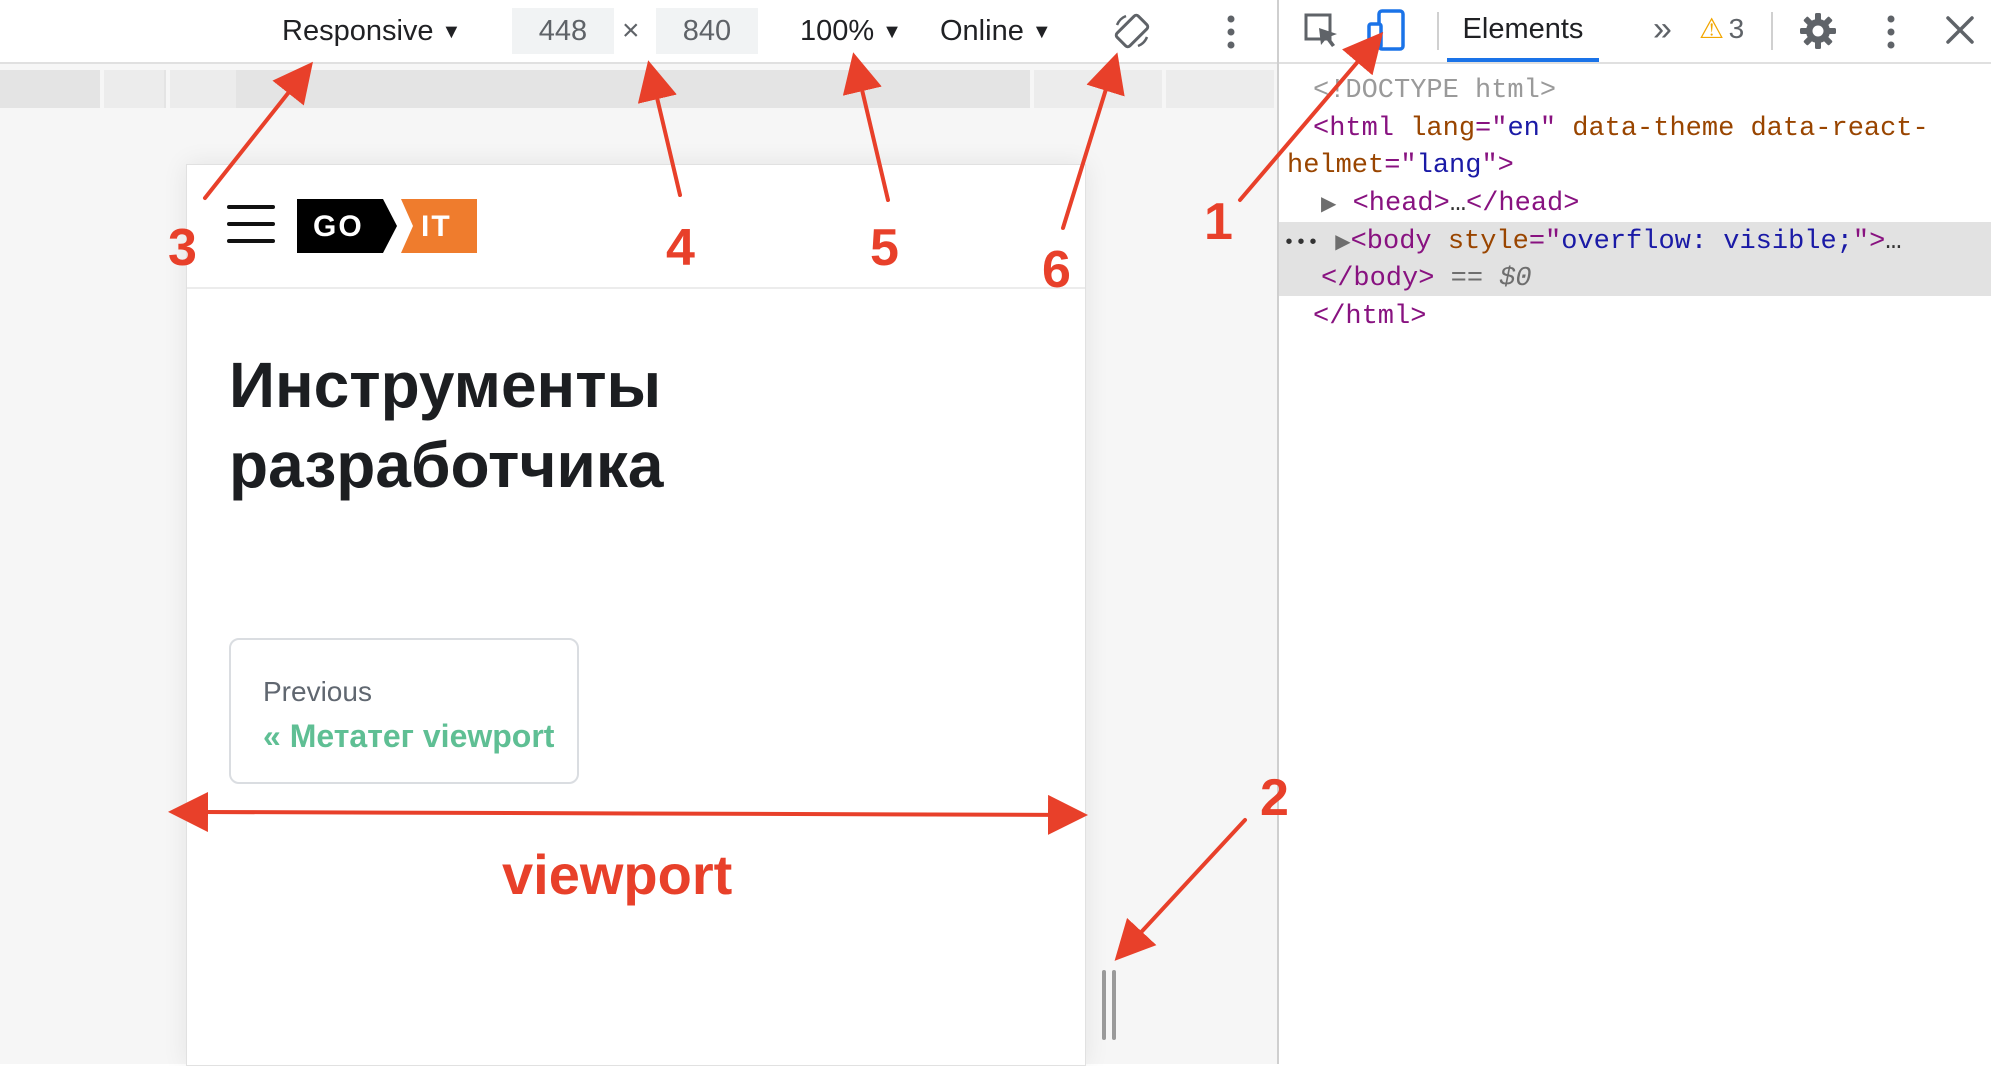  I want to click on viewport-label: viewport, so click(617, 874).